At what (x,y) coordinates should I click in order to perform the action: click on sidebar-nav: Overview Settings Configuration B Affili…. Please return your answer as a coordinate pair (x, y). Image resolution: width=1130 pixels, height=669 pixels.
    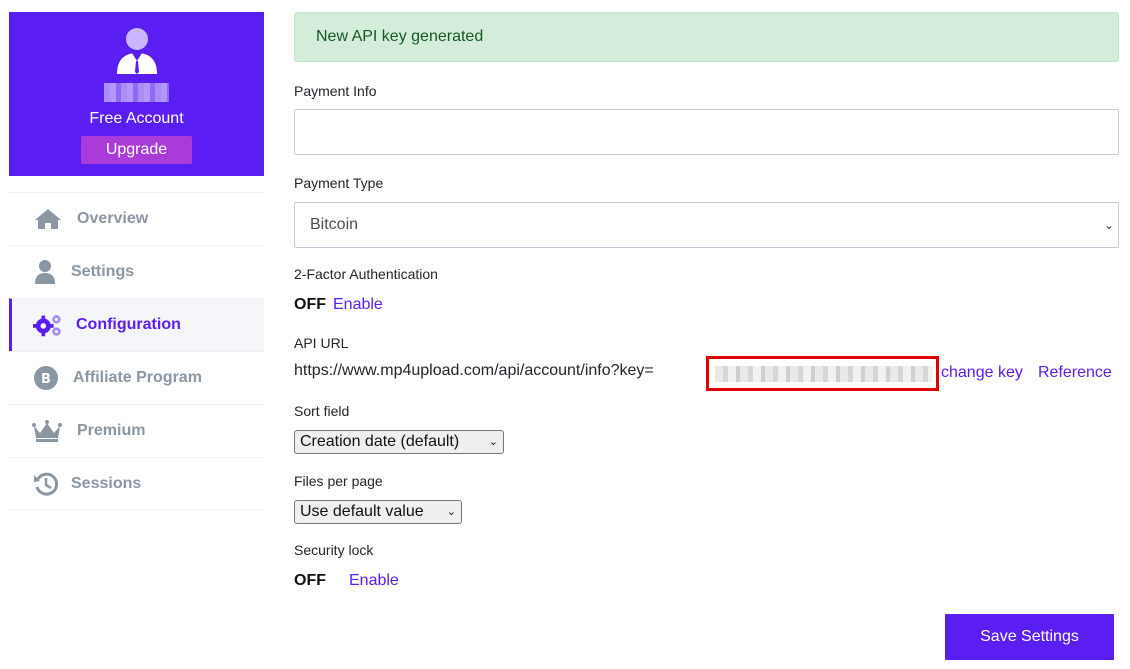
    Looking at the image, I should click on (136, 351).